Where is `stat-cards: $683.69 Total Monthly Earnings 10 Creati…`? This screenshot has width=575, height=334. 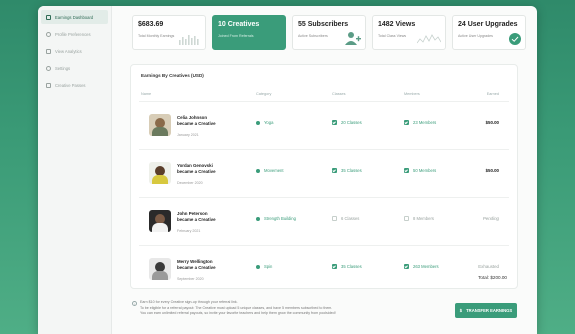 stat-cards: $683.69 Total Monthly Earnings 10 Creati… is located at coordinates (329, 32).